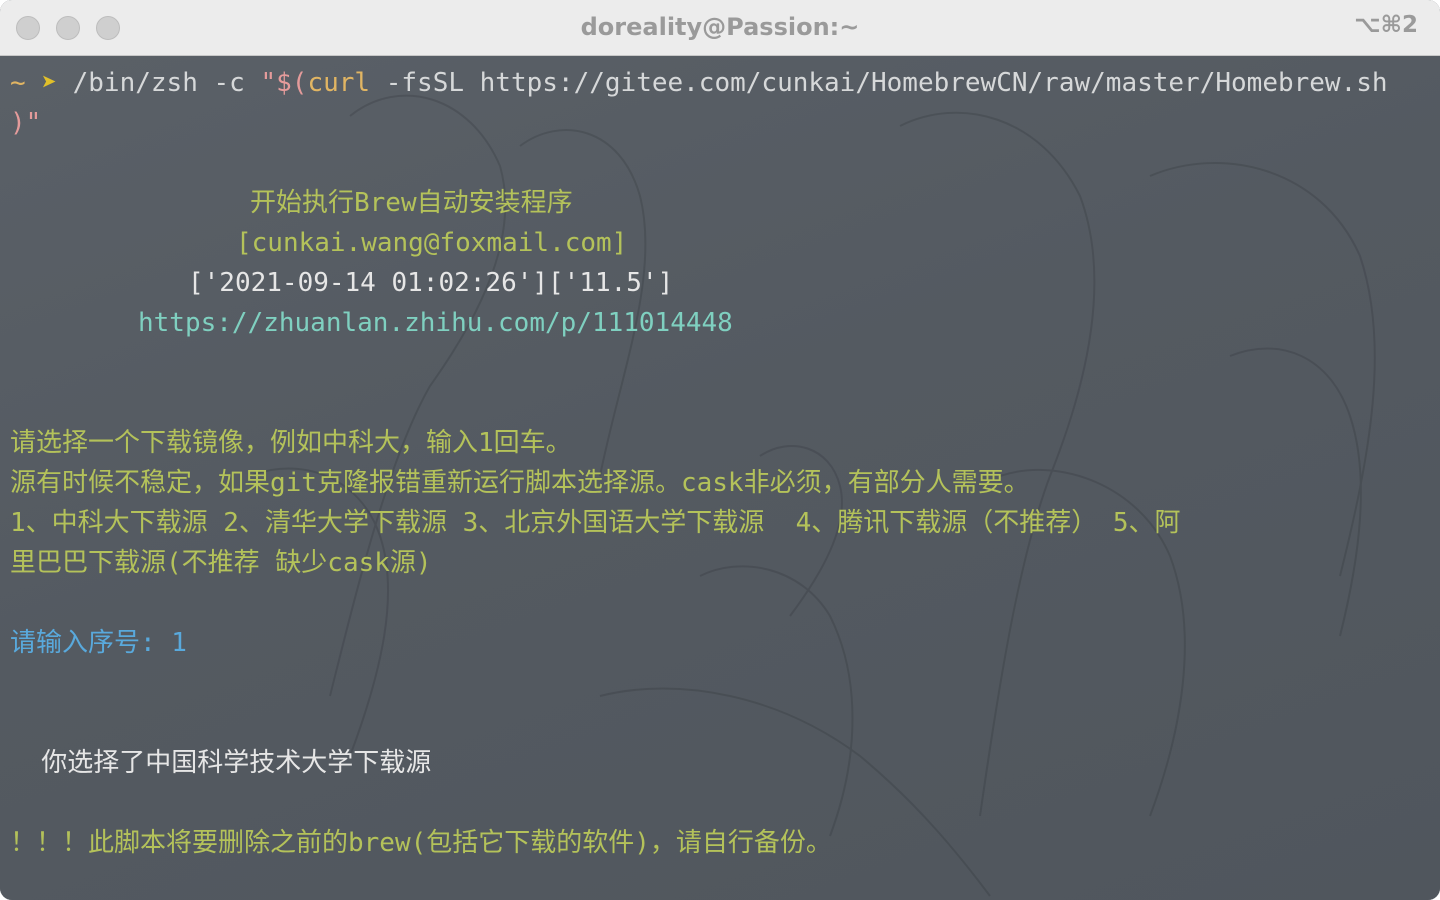 Image resolution: width=1440 pixels, height=900 pixels. I want to click on selection-result: 你选择了中国科学技术大学下载源, so click(221, 763).